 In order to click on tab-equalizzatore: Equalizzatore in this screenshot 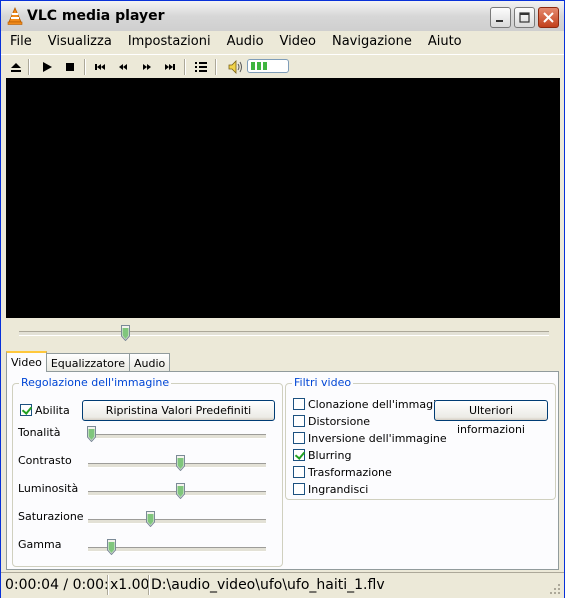, I will do `click(87, 362)`.